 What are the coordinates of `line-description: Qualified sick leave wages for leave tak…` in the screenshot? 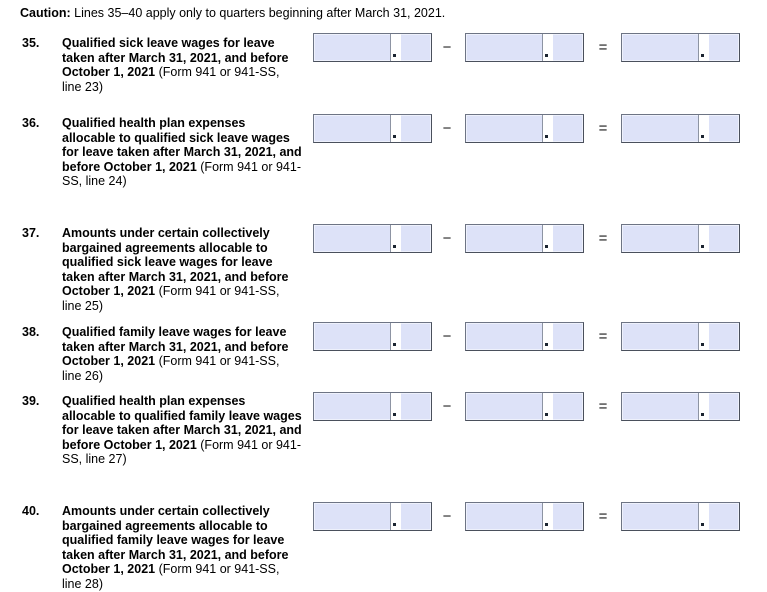 It's located at (182, 65).